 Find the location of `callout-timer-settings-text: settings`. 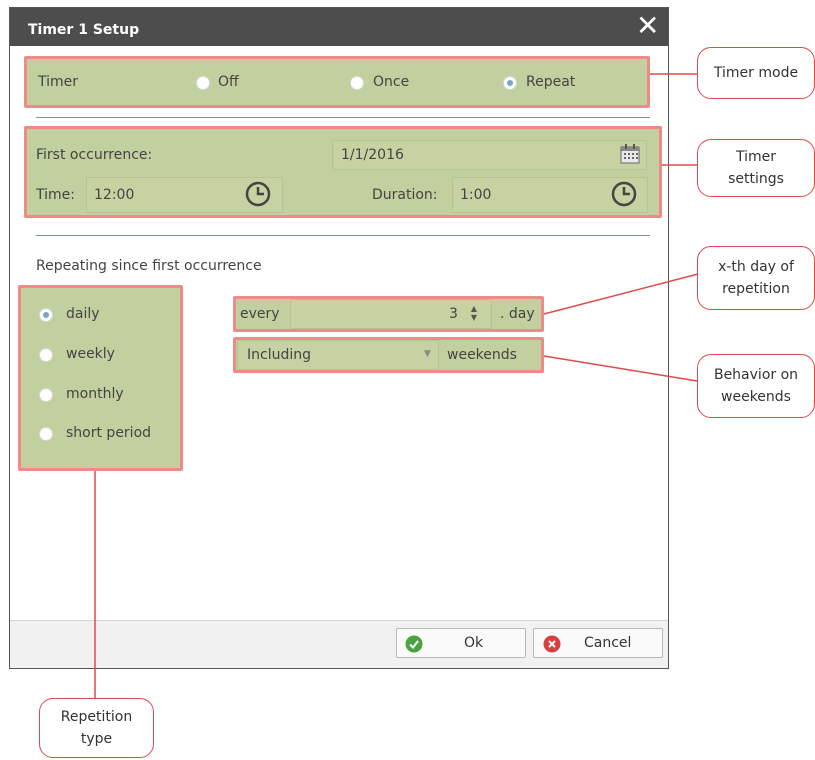

callout-timer-settings-text: settings is located at coordinates (756, 179).